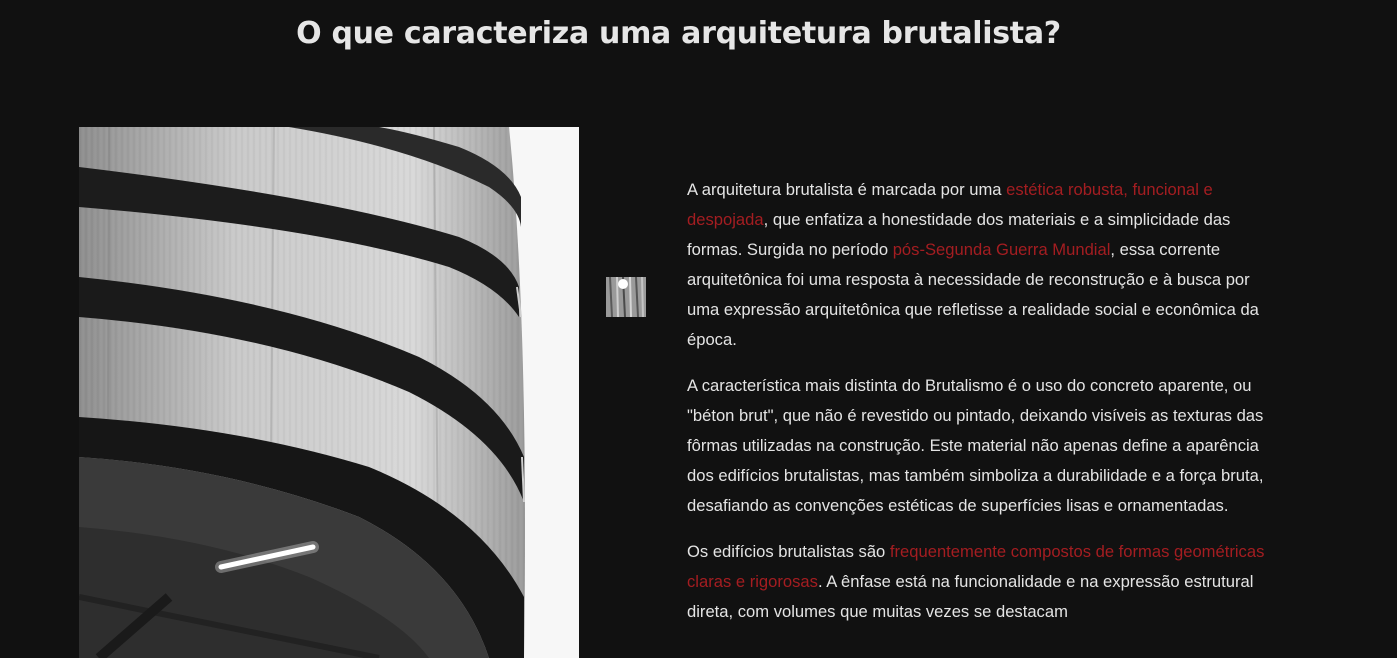  What do you see at coordinates (623, 284) in the screenshot?
I see `slider-dot-indicator` at bounding box center [623, 284].